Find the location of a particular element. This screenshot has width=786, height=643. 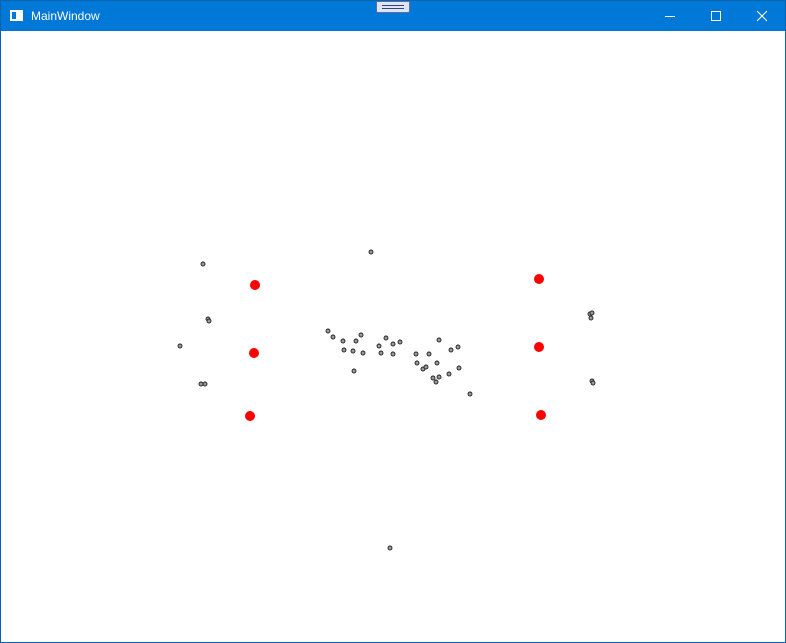

close-button is located at coordinates (762, 16).